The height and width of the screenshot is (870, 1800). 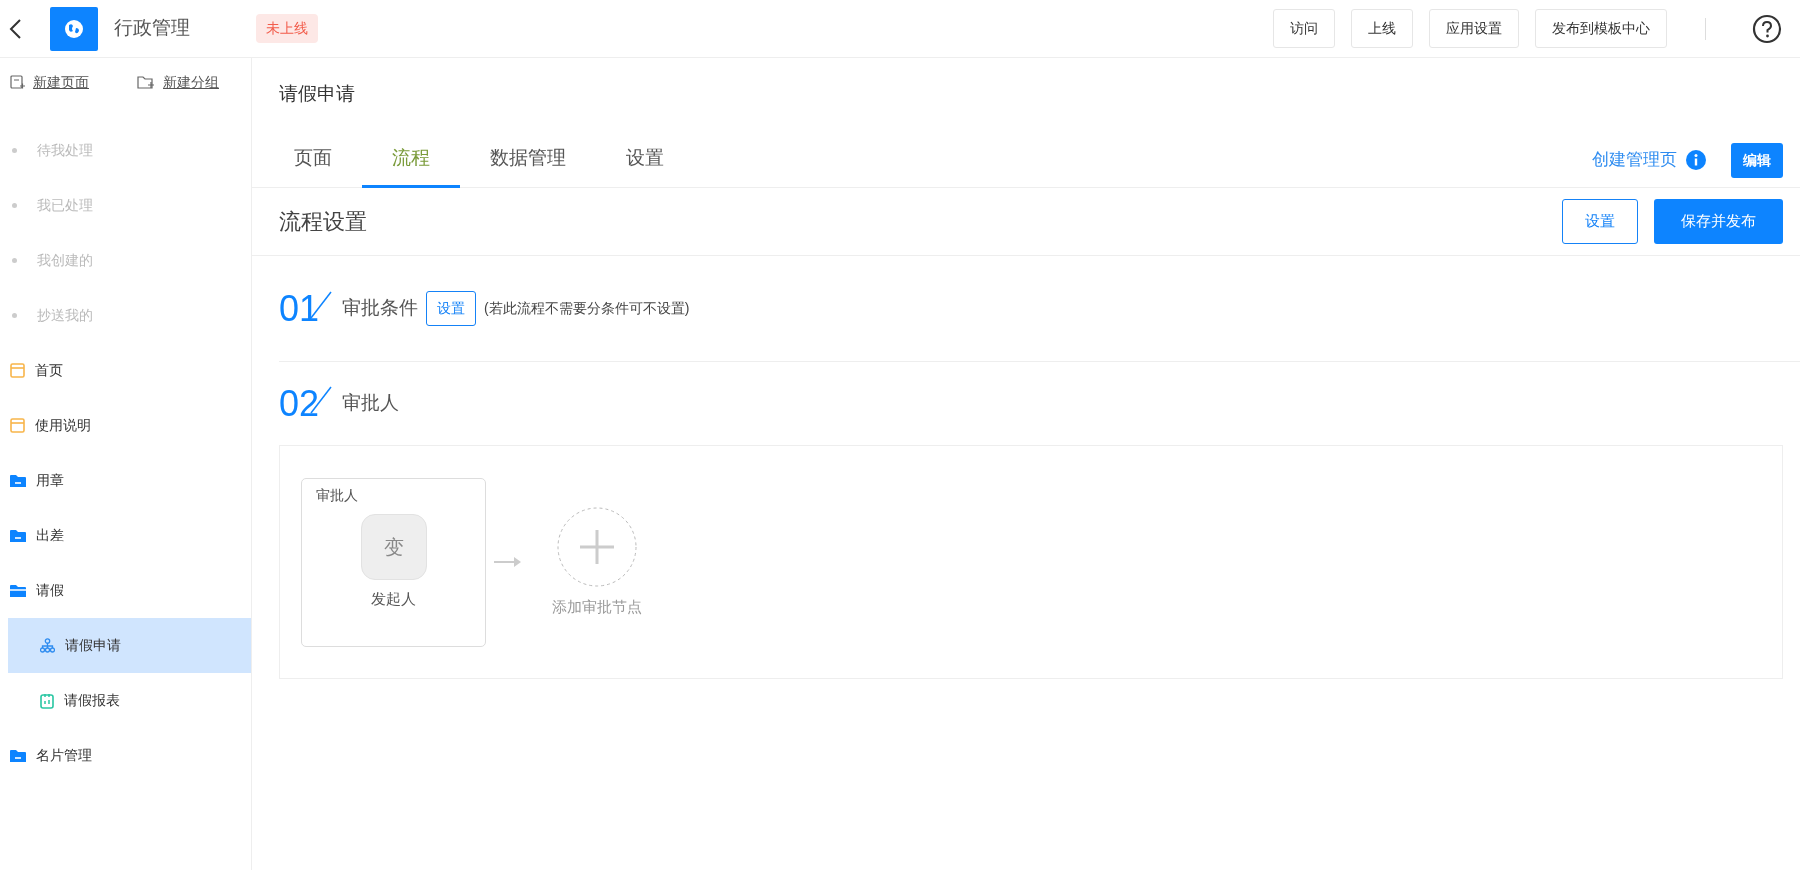 What do you see at coordinates (1304, 28) in the screenshot?
I see `header-button: 访问` at bounding box center [1304, 28].